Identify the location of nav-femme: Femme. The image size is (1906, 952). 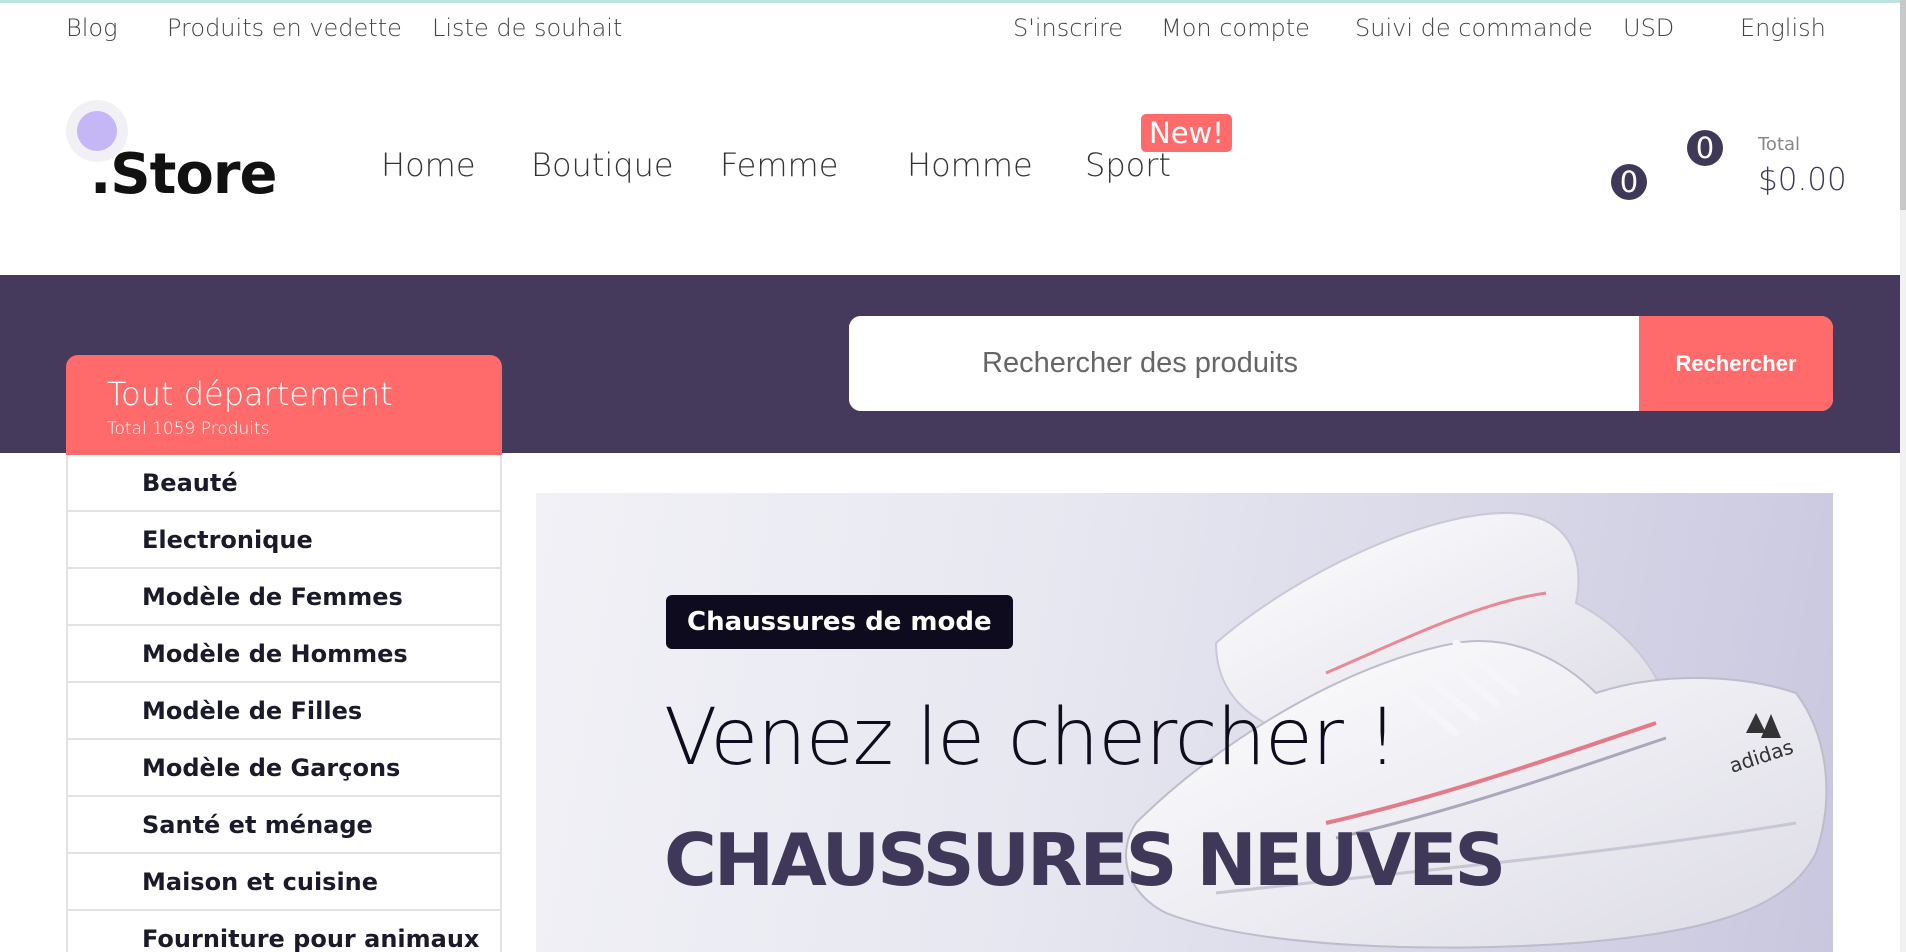
(779, 165).